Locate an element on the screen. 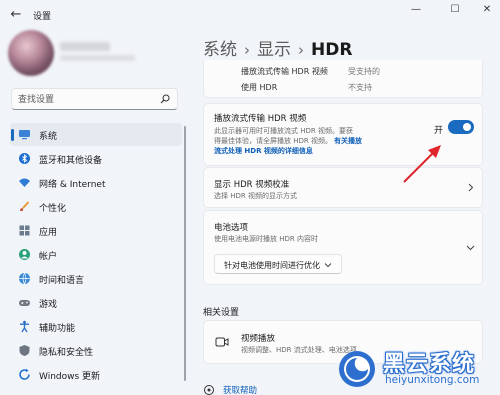 Image resolution: width=500 pixels, height=395 pixels. sidebar-item-time-language: 时间和语言 is located at coordinates (96, 278).